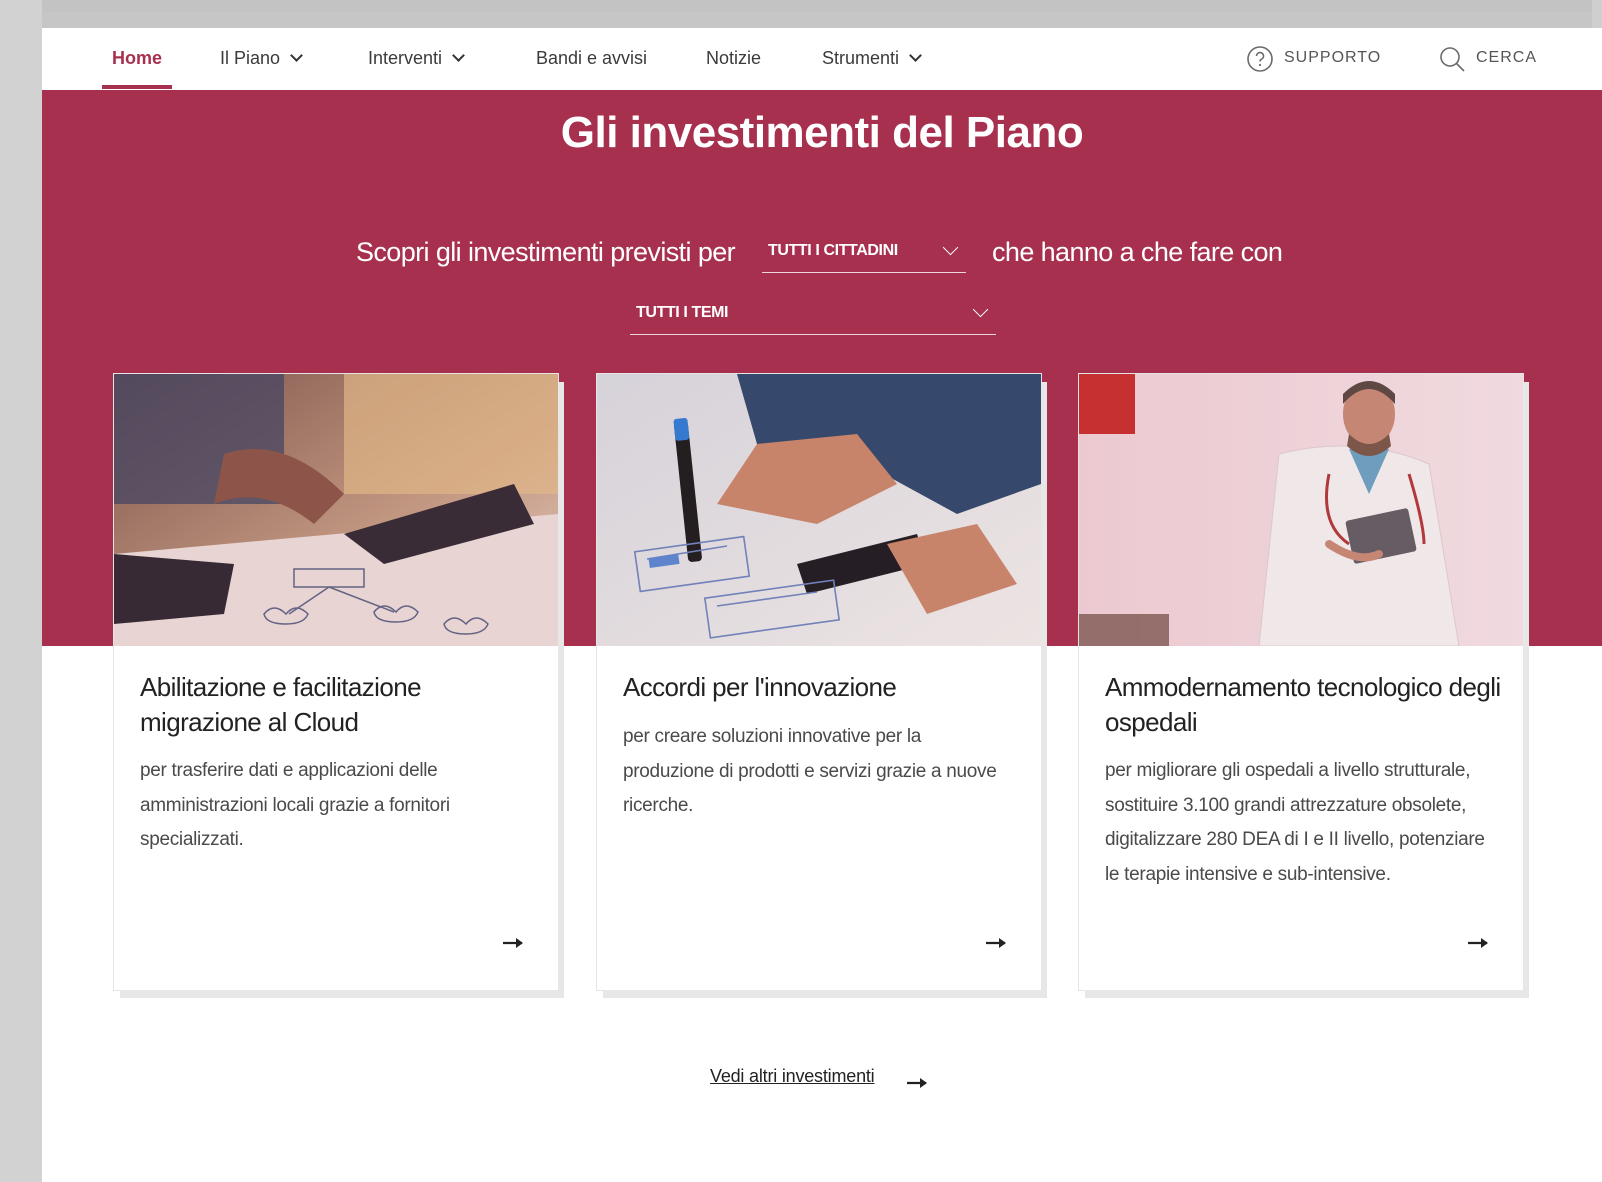 This screenshot has height=1182, width=1602. What do you see at coordinates (861, 58) in the screenshot?
I see `nav-item-label: Strumenti` at bounding box center [861, 58].